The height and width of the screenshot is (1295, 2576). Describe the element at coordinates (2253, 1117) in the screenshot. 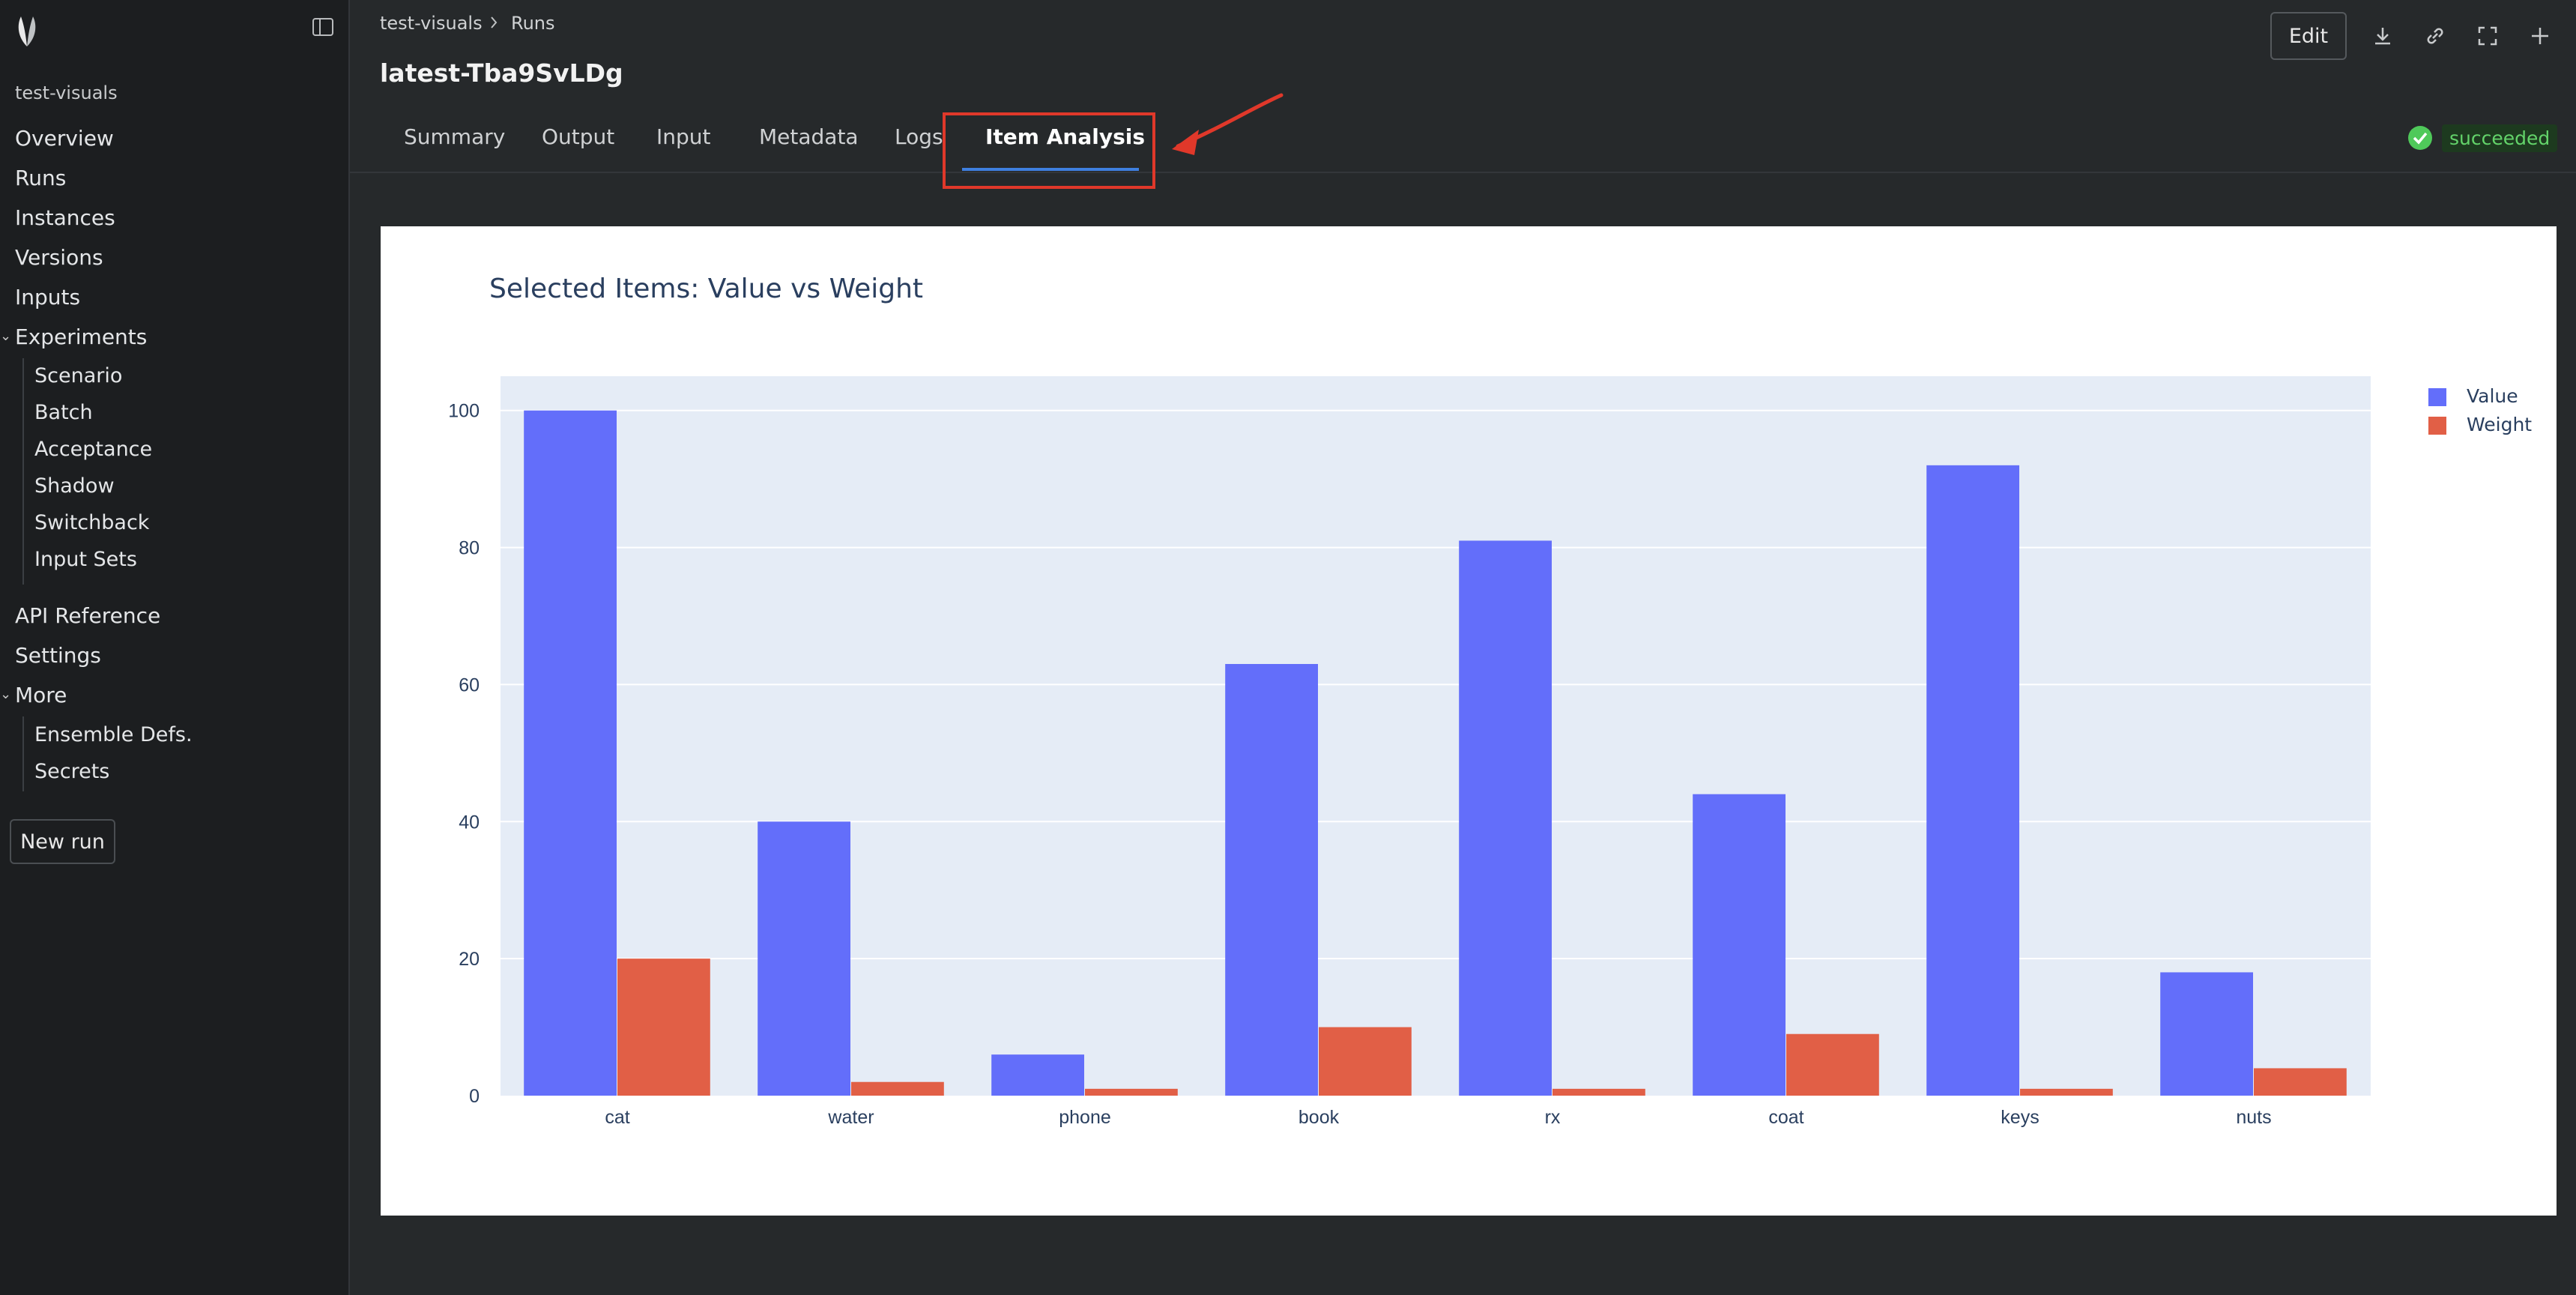

I see `x-tick-label: nuts` at that location.